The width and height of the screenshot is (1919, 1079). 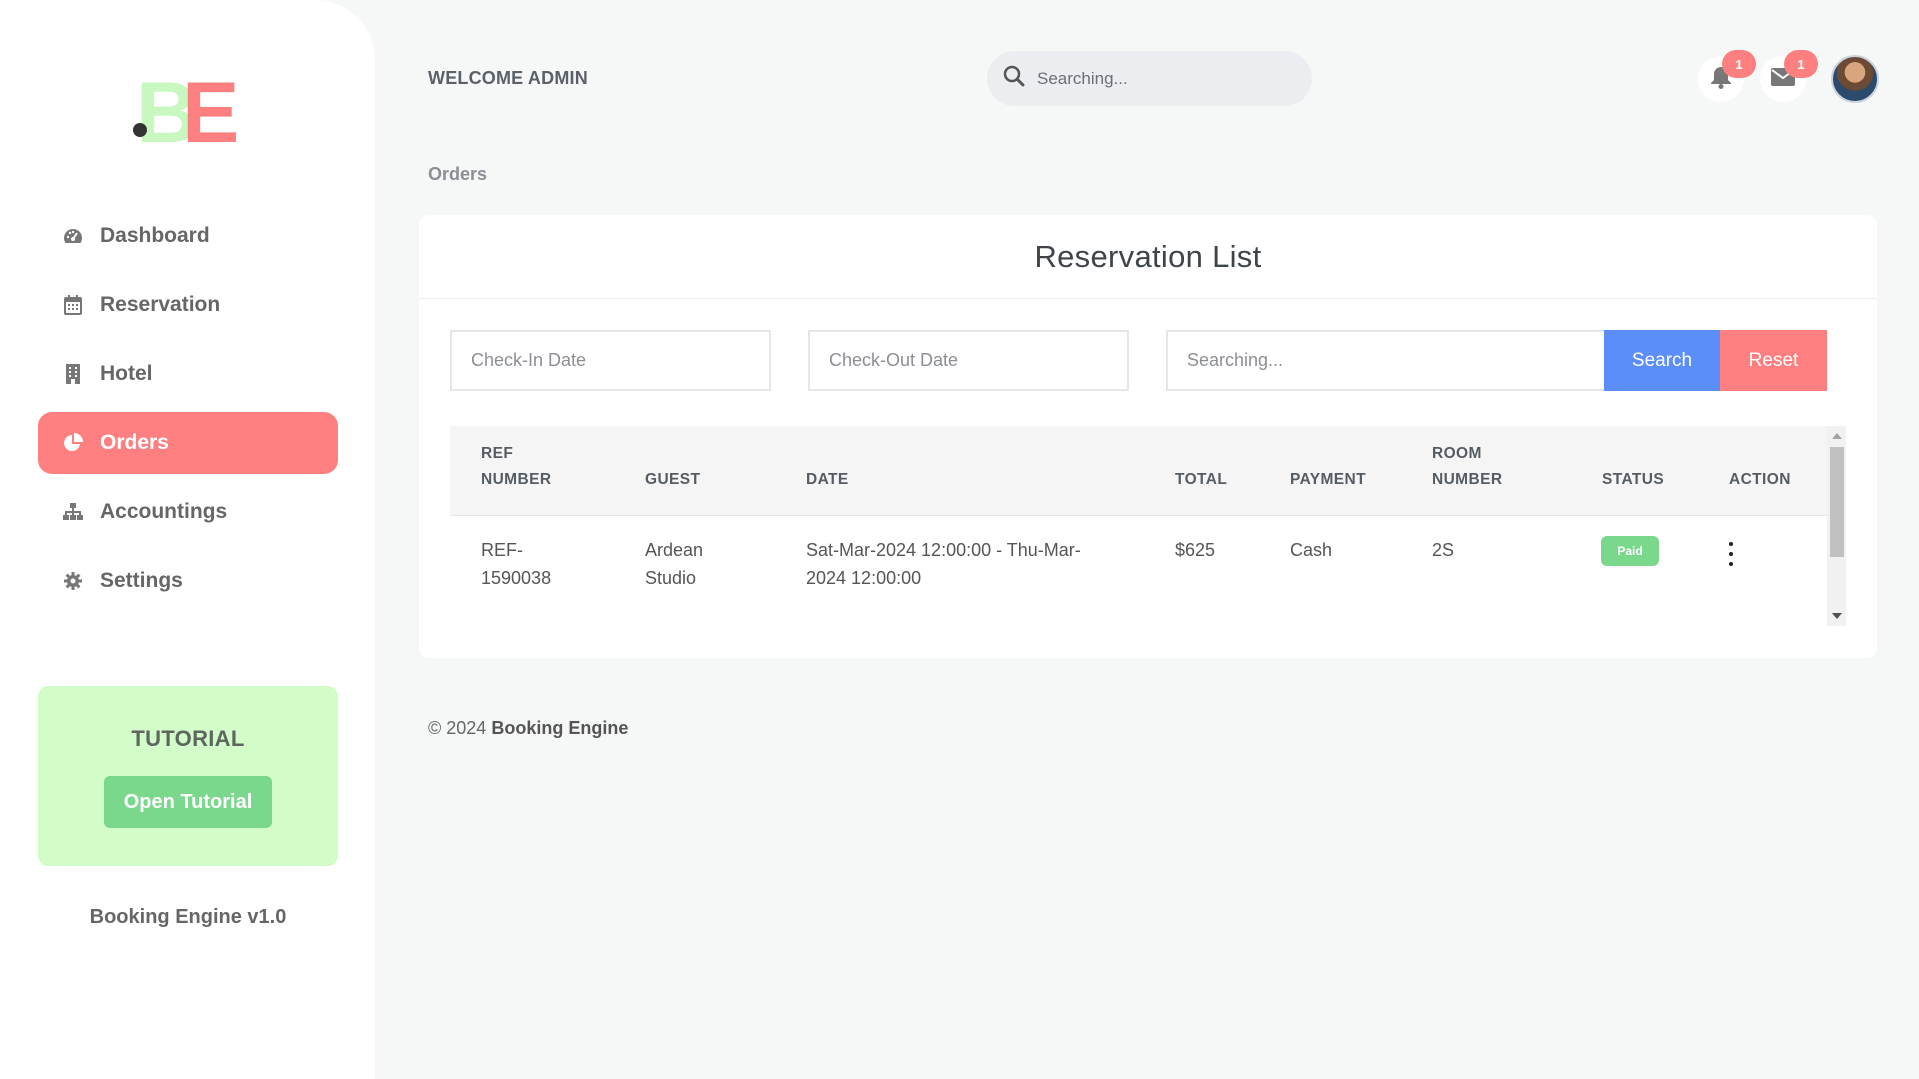 I want to click on cell-total: $625, so click(x=1195, y=550).